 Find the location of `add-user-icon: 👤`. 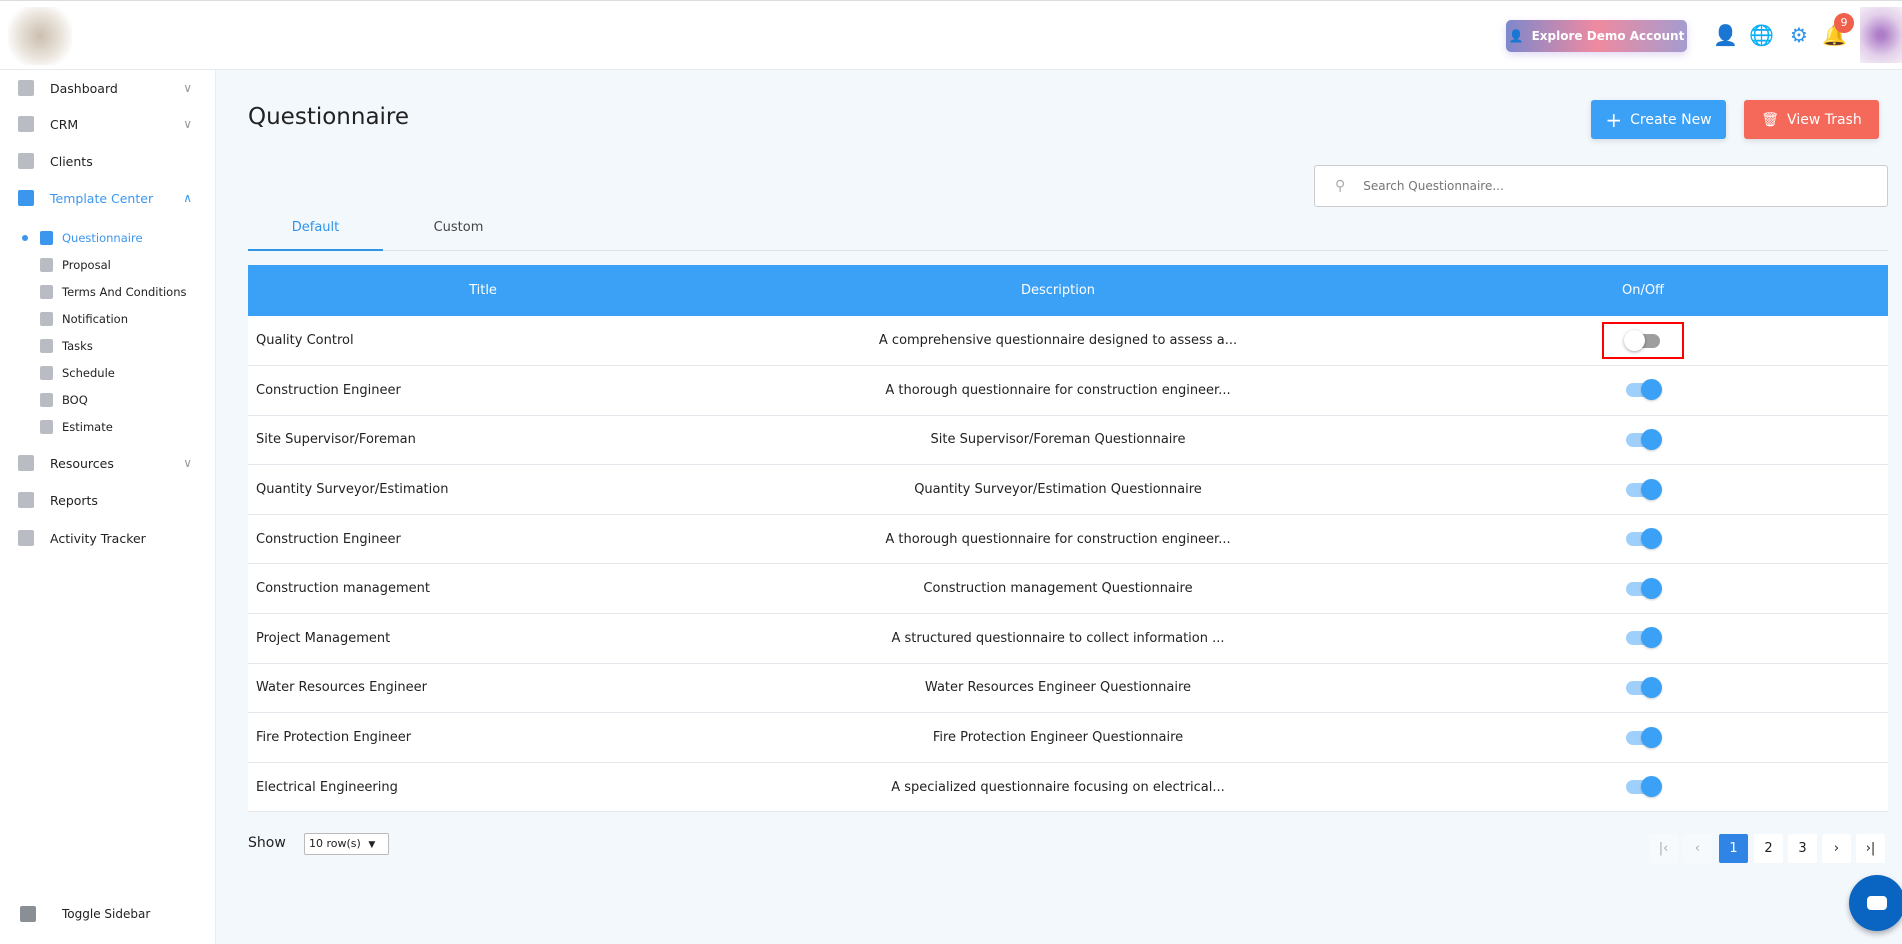

add-user-icon: 👤 is located at coordinates (1725, 35).